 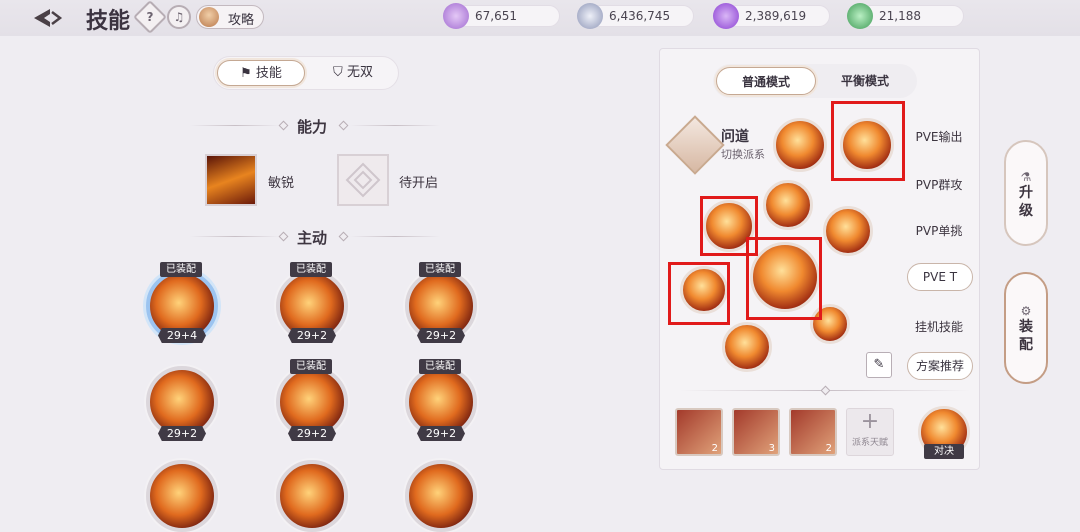 I want to click on edit-icon: ✎, so click(x=879, y=365).